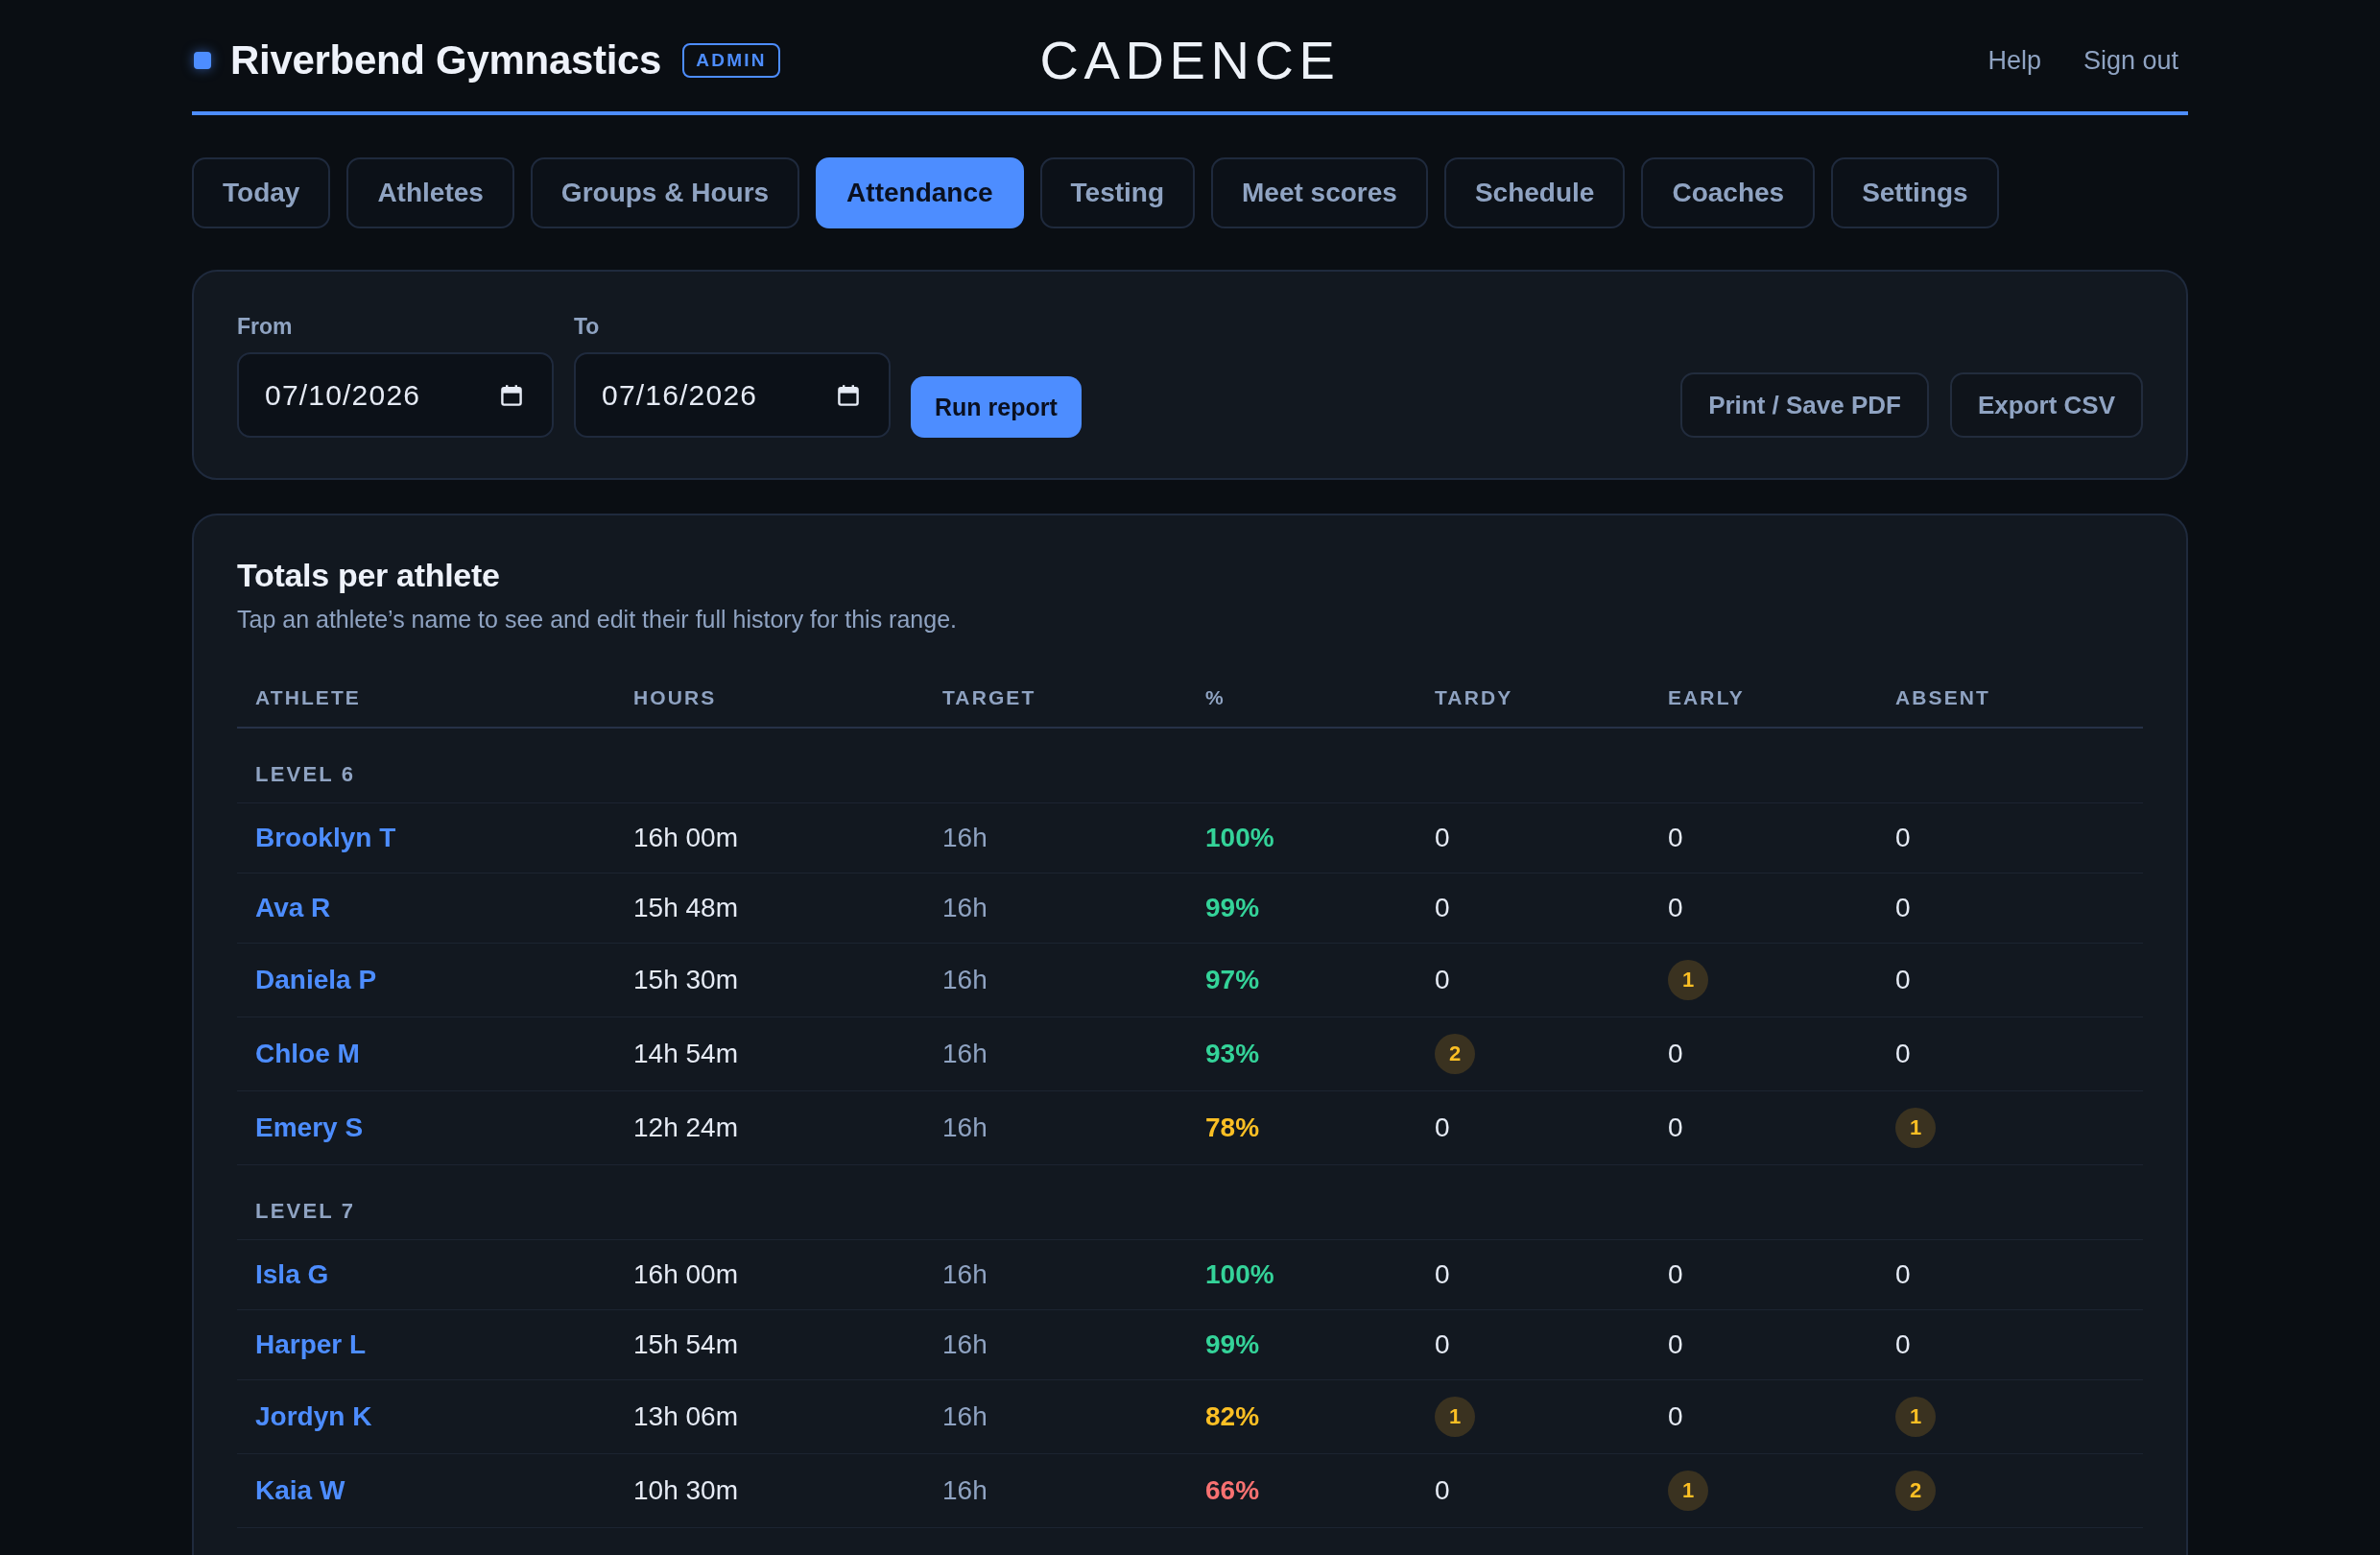  I want to click on athlete-link: Chloe M, so click(308, 1053).